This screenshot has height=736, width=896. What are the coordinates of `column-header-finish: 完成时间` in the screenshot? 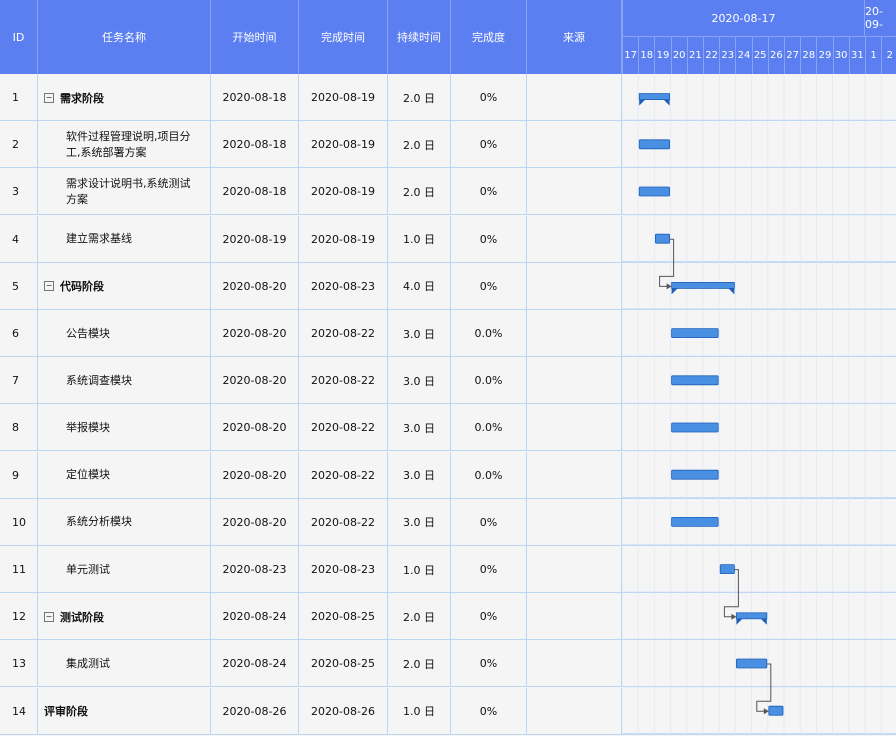 It's located at (343, 37).